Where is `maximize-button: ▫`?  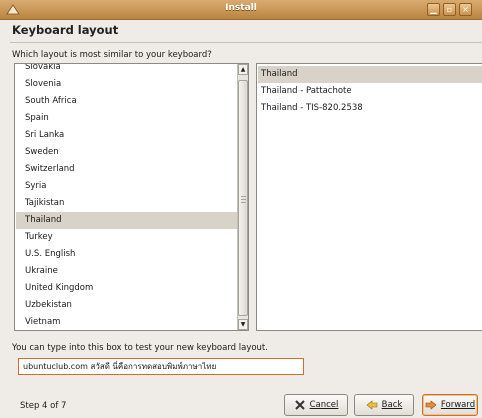 maximize-button: ▫ is located at coordinates (449, 9).